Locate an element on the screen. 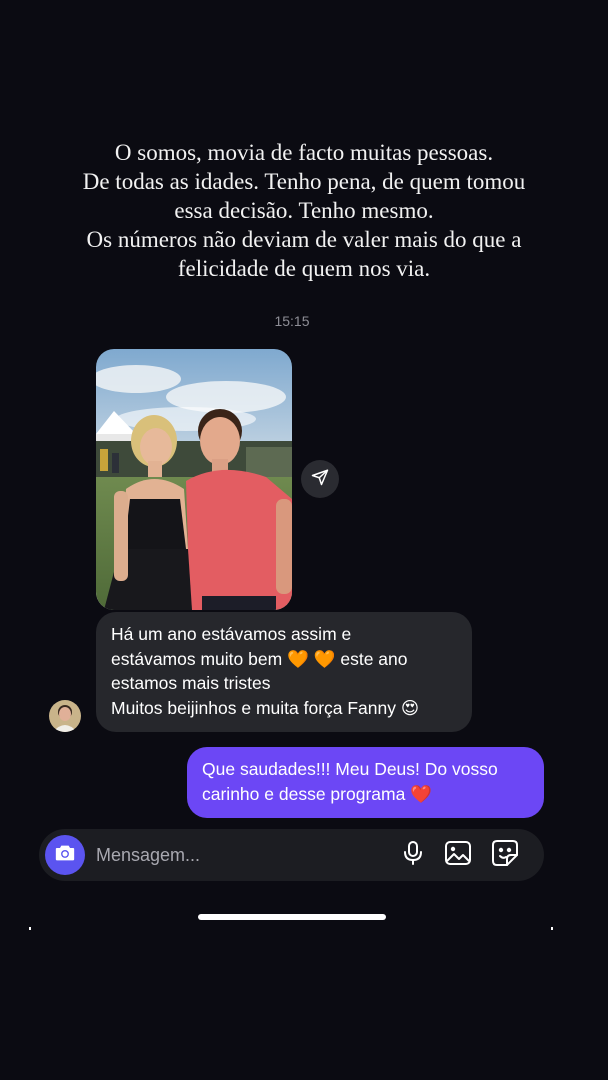  corner-mark-right is located at coordinates (552, 928).